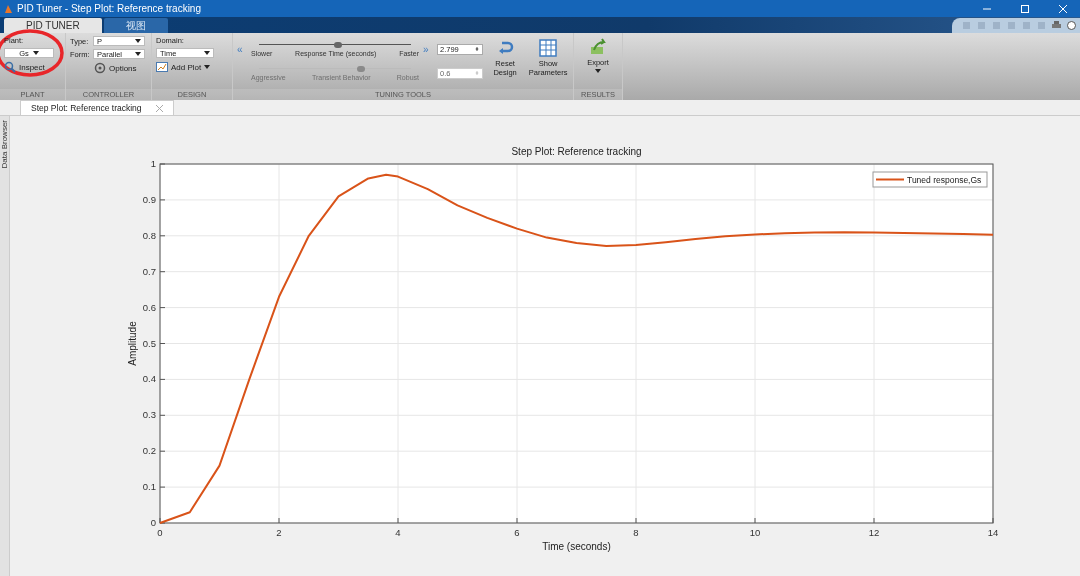 This screenshot has height=576, width=1080. I want to click on magnifier-icon, so click(10, 67).